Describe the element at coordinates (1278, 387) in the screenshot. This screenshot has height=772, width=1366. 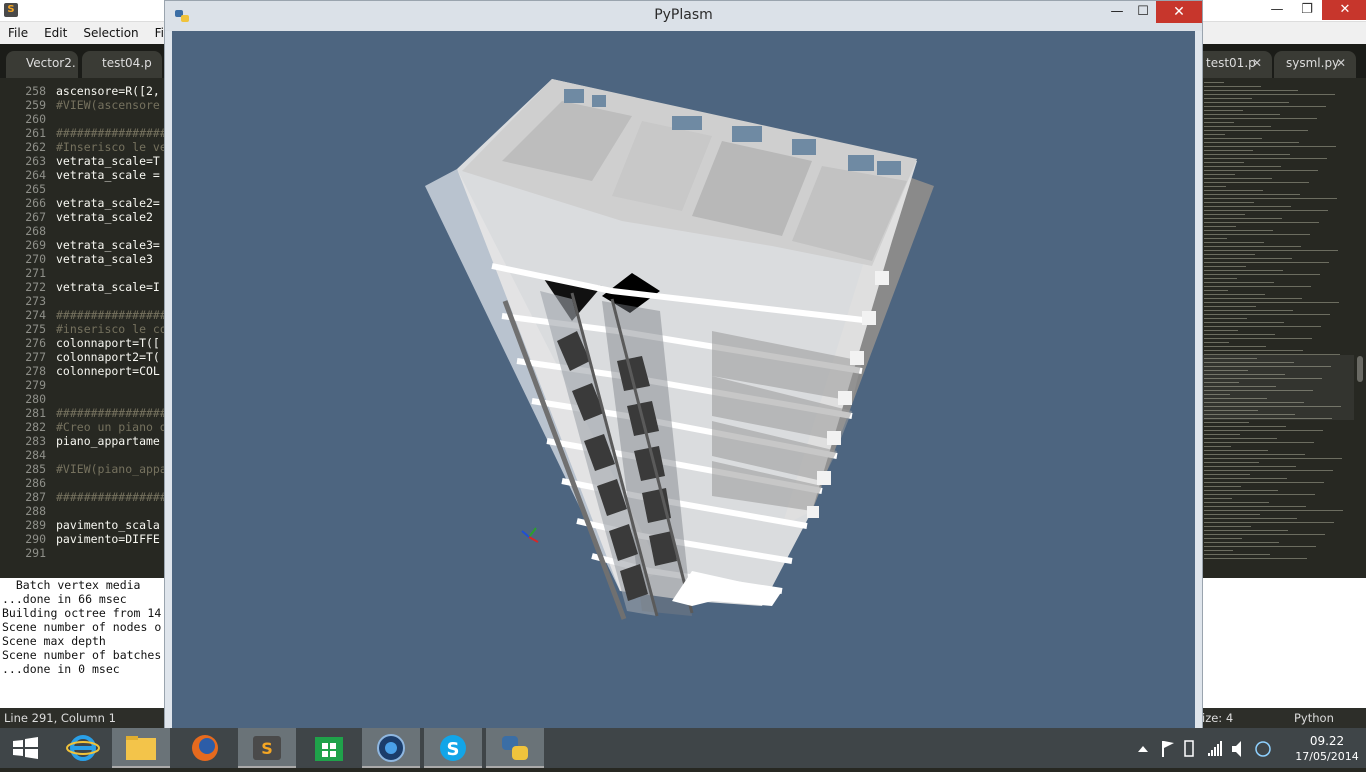
I see `minimap-viewport` at that location.